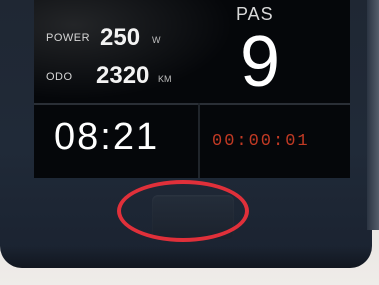 This screenshot has height=285, width=379. I want to click on odo-unit: KM, so click(165, 79).